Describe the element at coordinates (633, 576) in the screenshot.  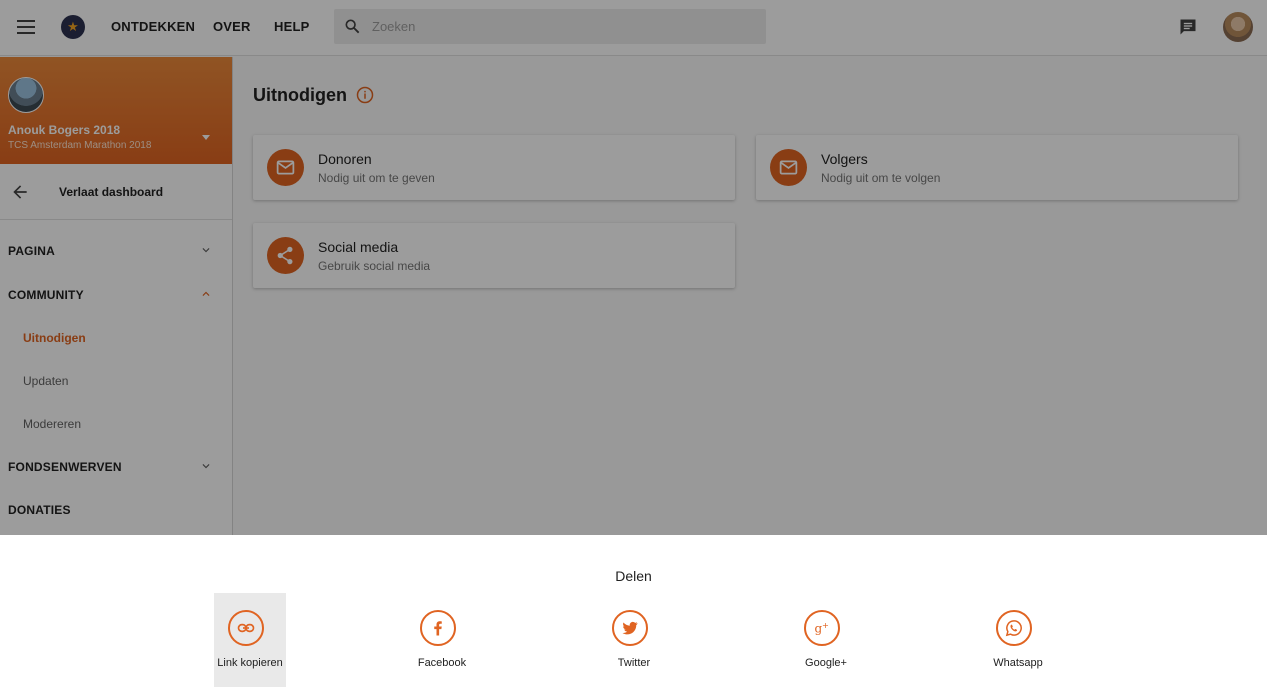
I see `share-sheet-title: Delen` at that location.